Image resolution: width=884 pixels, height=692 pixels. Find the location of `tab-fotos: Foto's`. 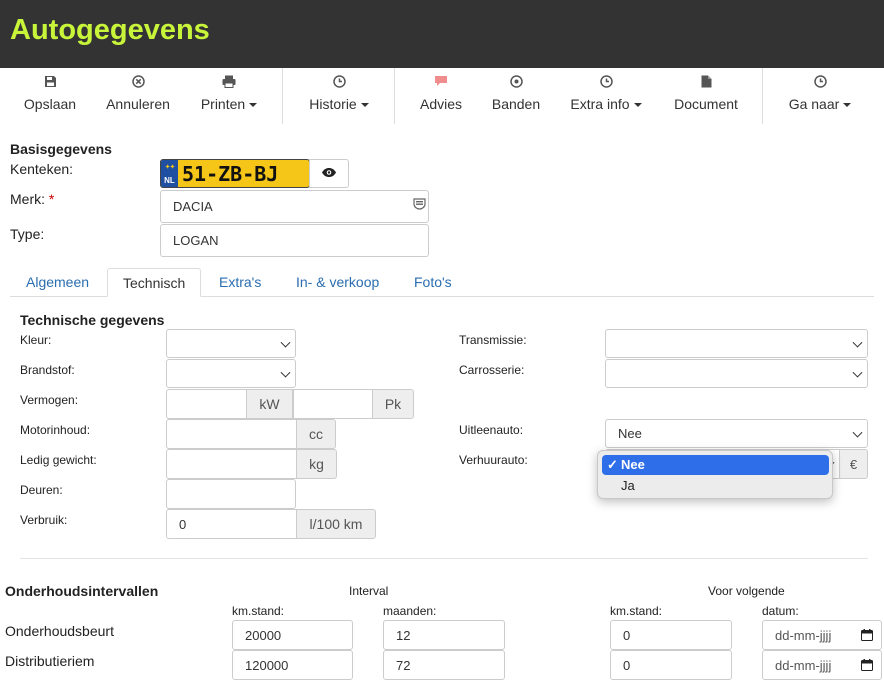

tab-fotos: Foto's is located at coordinates (433, 282).